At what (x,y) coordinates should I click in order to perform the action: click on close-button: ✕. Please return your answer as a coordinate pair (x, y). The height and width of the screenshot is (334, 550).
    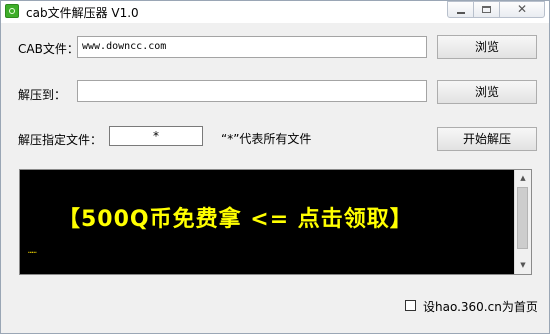
    Looking at the image, I should click on (522, 9).